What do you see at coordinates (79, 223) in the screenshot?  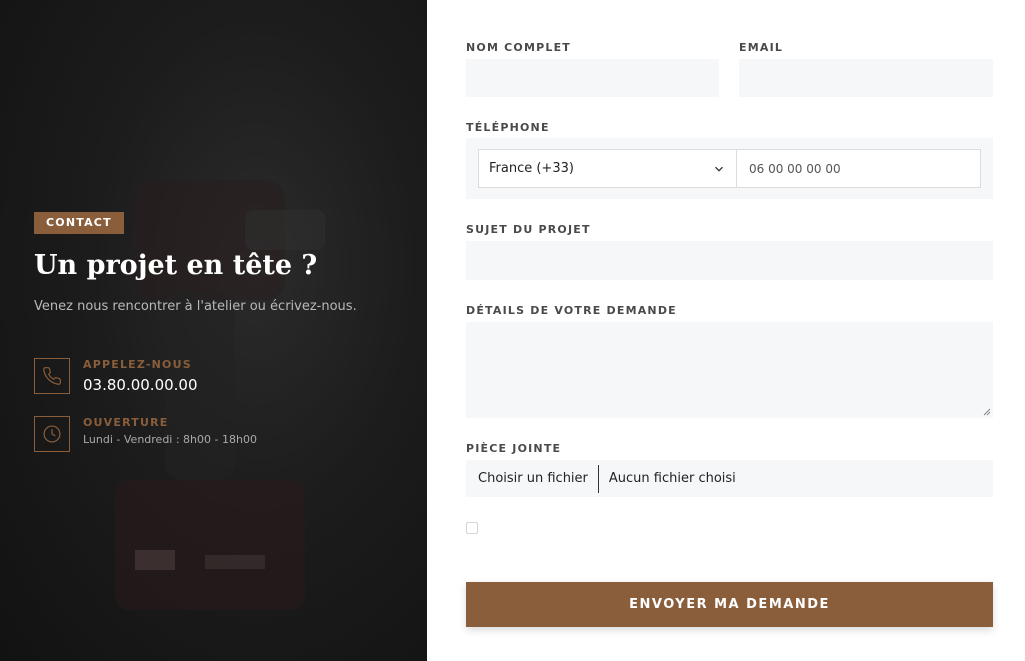 I see `contact-badge: CONTACT` at bounding box center [79, 223].